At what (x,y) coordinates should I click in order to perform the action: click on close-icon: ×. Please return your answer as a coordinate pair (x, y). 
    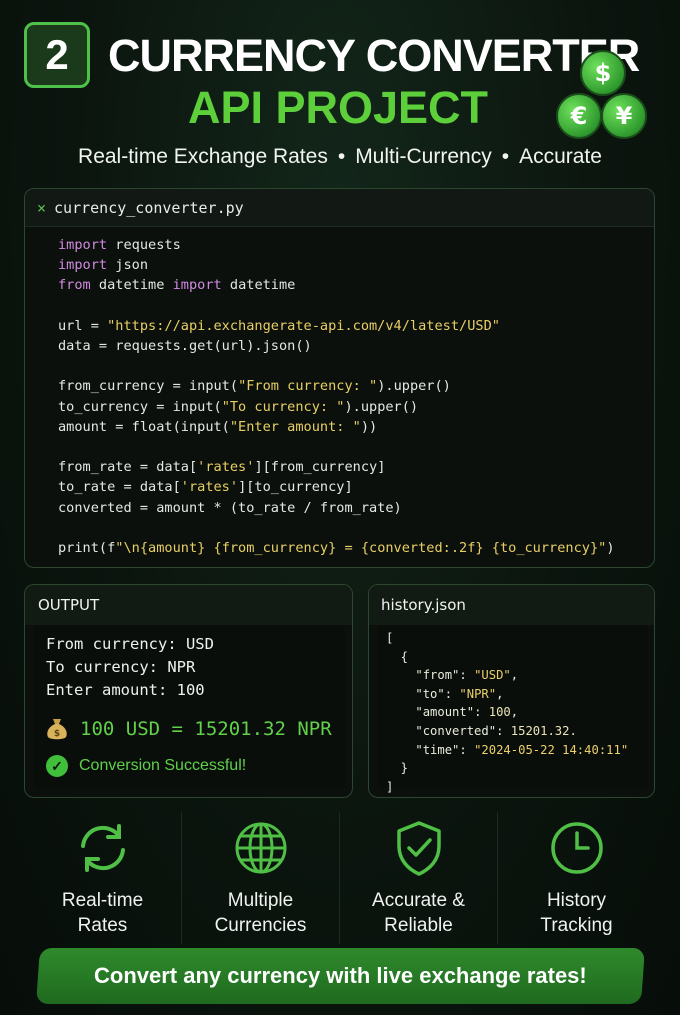
    Looking at the image, I should click on (41, 208).